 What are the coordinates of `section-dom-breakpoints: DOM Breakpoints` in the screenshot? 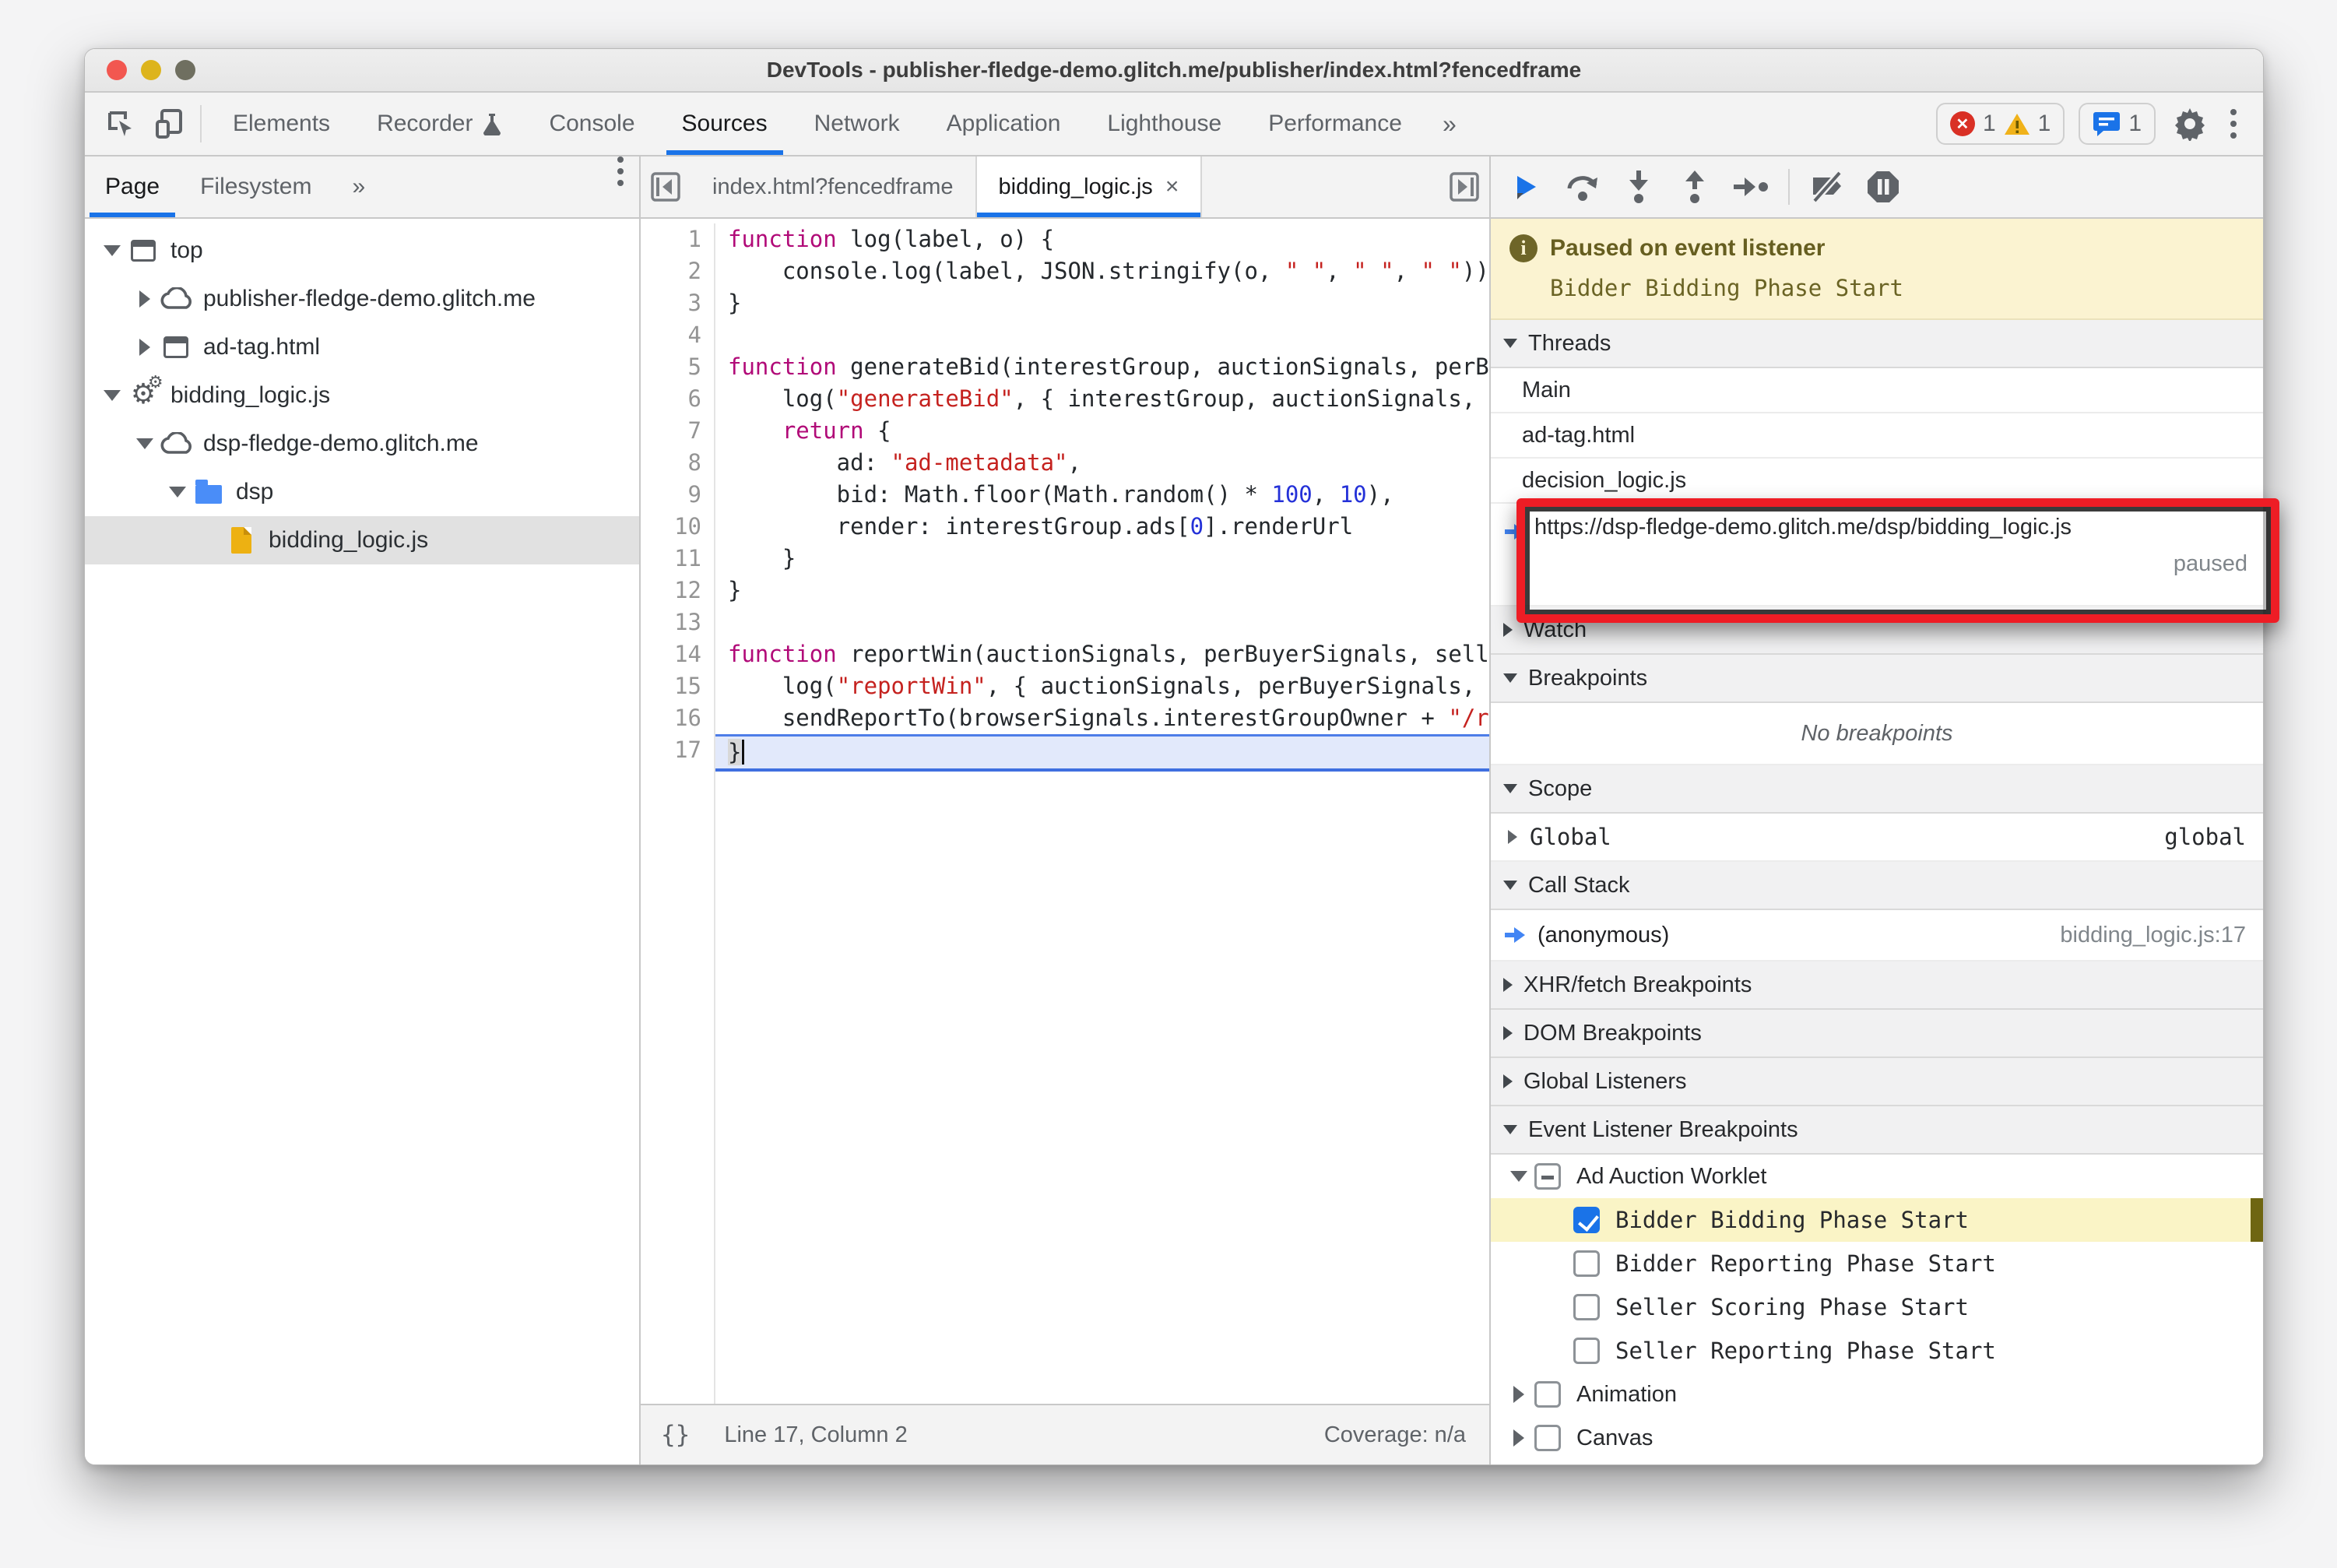 It's located at (1877, 1034).